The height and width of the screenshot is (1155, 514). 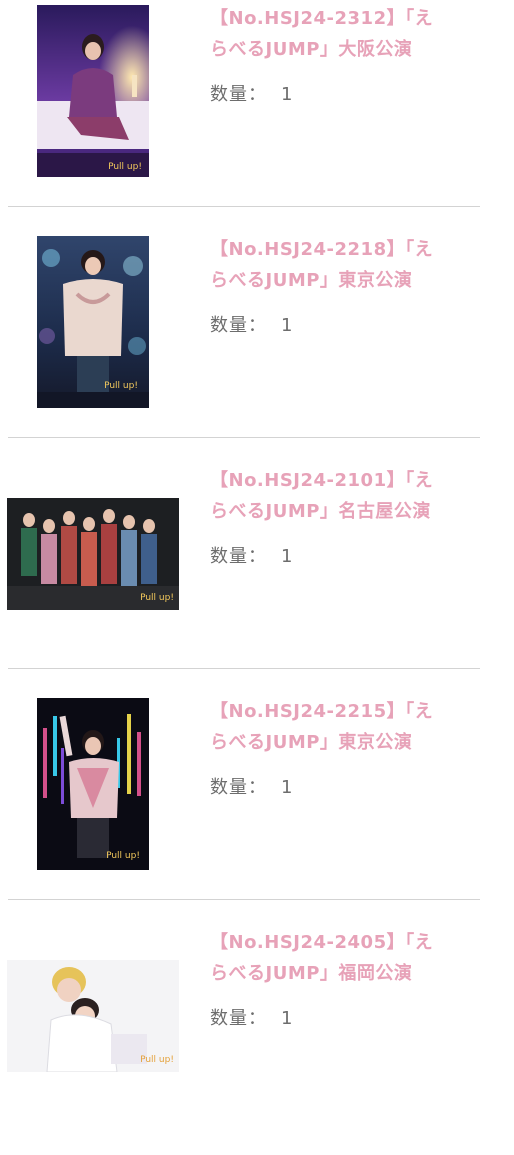 What do you see at coordinates (345, 958) in the screenshot?
I see `product-title-link: 【No.HSJ24-2405】「え らべるJUMP」福岡公演` at bounding box center [345, 958].